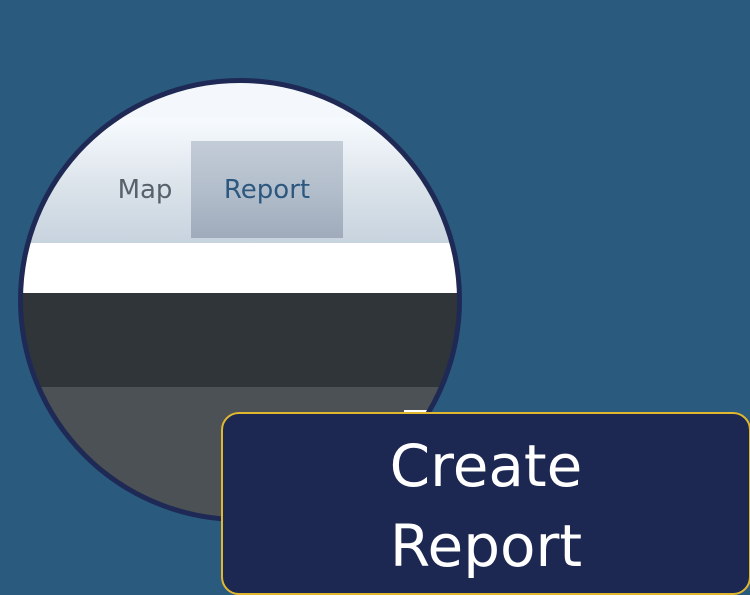 The height and width of the screenshot is (595, 750). I want to click on tab-report: Report, so click(267, 189).